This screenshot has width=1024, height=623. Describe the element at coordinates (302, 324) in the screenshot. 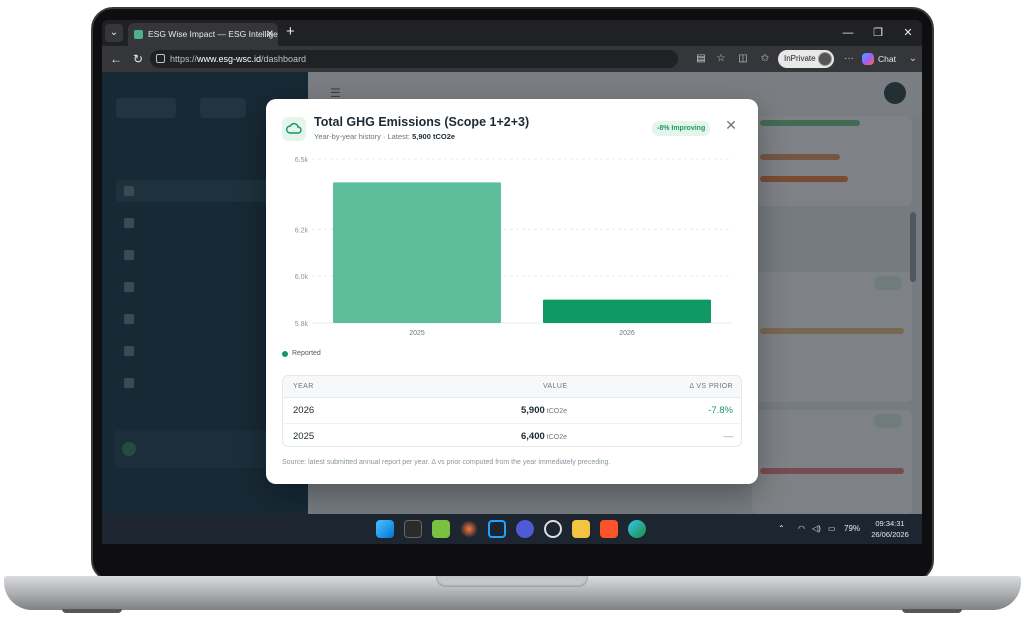

I see `y-tick-label: 5.8k` at that location.